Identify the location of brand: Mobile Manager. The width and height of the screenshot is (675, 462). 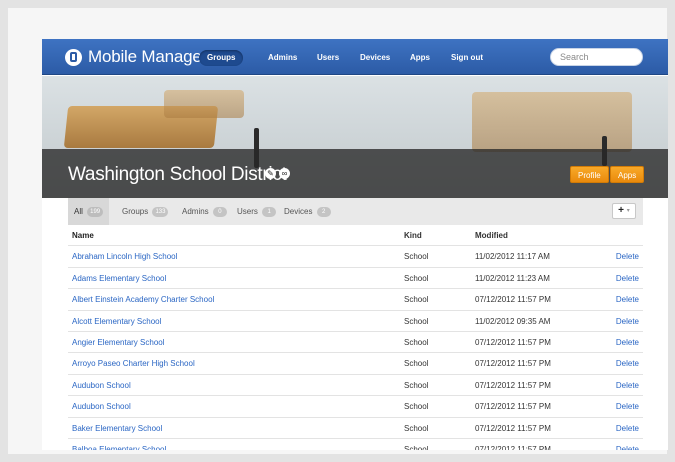
(136, 57).